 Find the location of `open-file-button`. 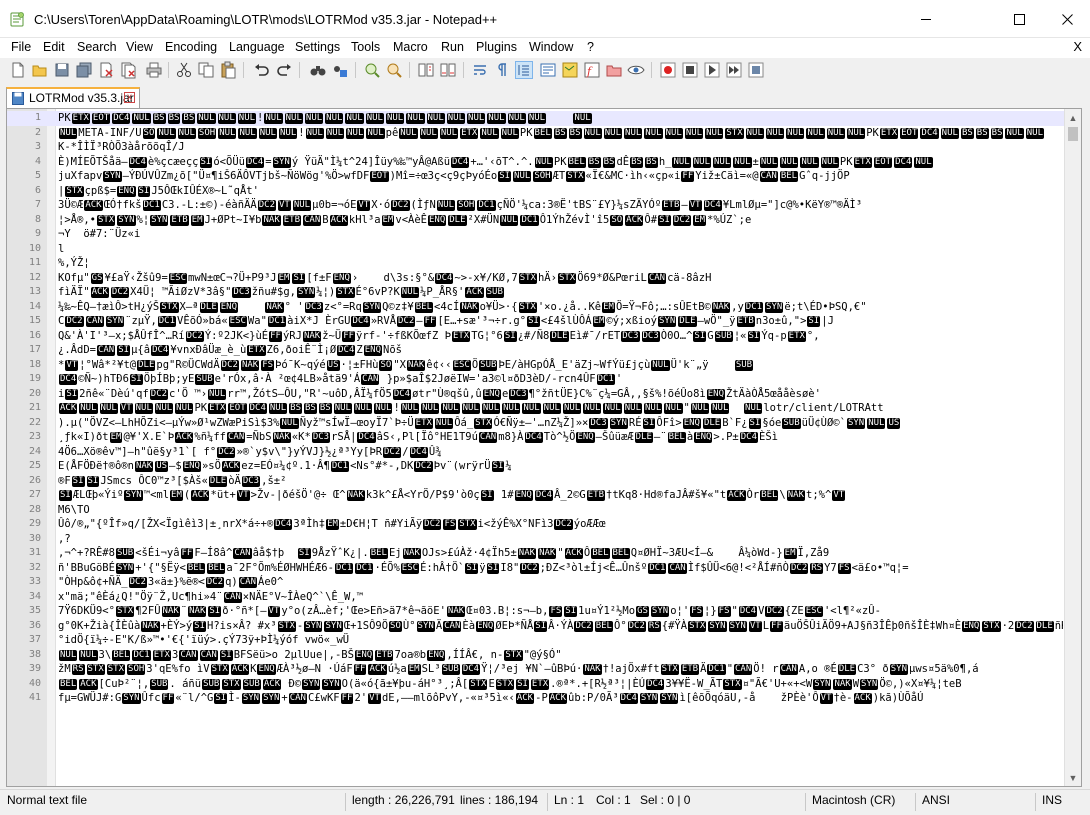

open-file-button is located at coordinates (40, 70).